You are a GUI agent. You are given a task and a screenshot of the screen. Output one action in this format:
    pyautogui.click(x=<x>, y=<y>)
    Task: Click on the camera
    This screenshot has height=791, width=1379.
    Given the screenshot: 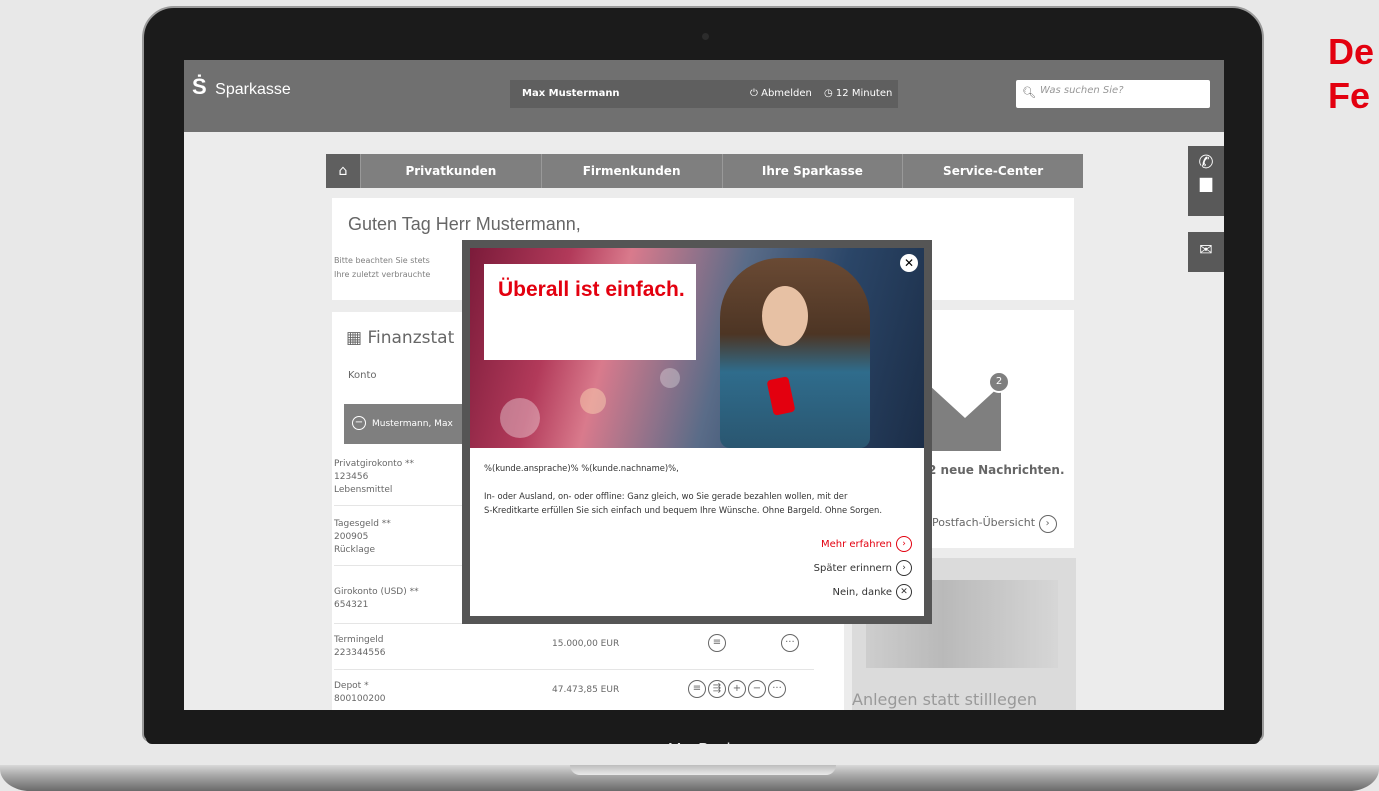 What is the action you would take?
    pyautogui.click(x=705, y=36)
    